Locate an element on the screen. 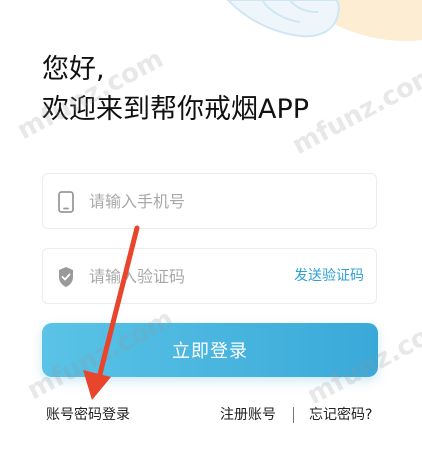 The image size is (422, 466). shield-check-icon is located at coordinates (66, 277).